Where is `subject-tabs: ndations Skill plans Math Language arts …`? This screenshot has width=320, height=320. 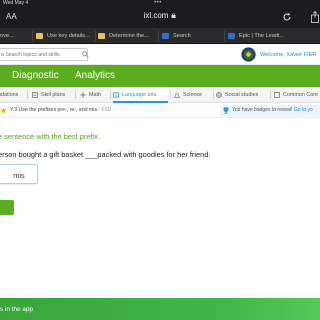
subject-tabs: ndations Skill plans Math Language arts … is located at coordinates (160, 95).